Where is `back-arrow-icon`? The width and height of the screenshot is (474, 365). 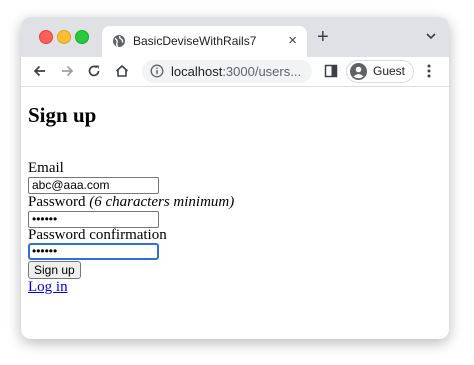 back-arrow-icon is located at coordinates (40, 71).